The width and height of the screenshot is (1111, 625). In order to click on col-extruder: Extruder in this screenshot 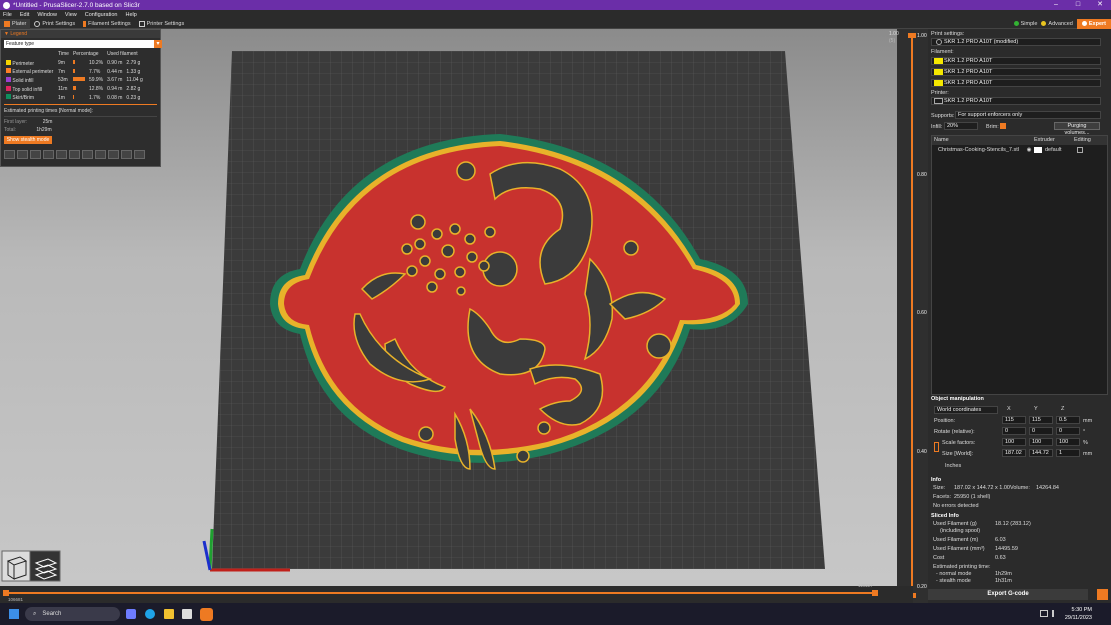, I will do `click(1054, 140)`.